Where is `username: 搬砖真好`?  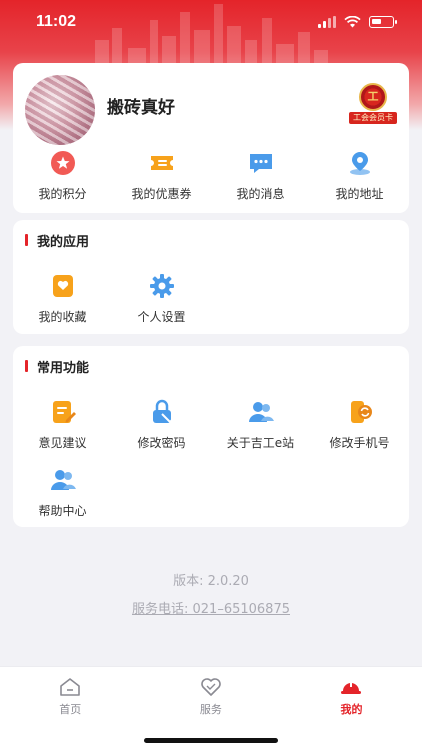 username: 搬砖真好 is located at coordinates (141, 108).